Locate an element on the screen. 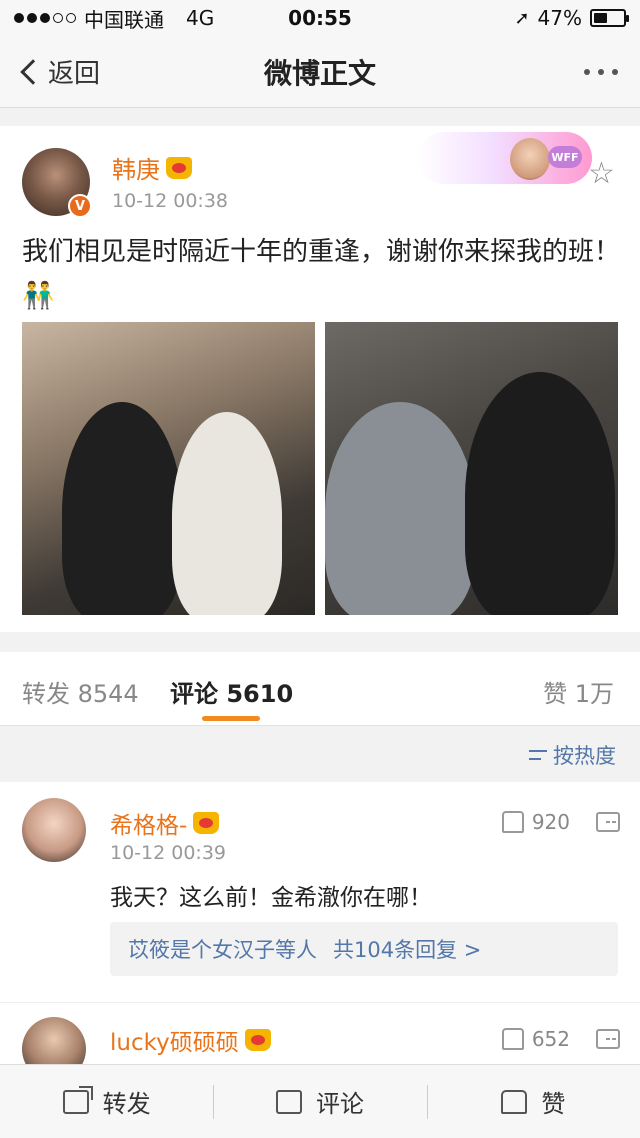 The height and width of the screenshot is (1138, 640). tab-repost: 转发 8544 is located at coordinates (80, 691).